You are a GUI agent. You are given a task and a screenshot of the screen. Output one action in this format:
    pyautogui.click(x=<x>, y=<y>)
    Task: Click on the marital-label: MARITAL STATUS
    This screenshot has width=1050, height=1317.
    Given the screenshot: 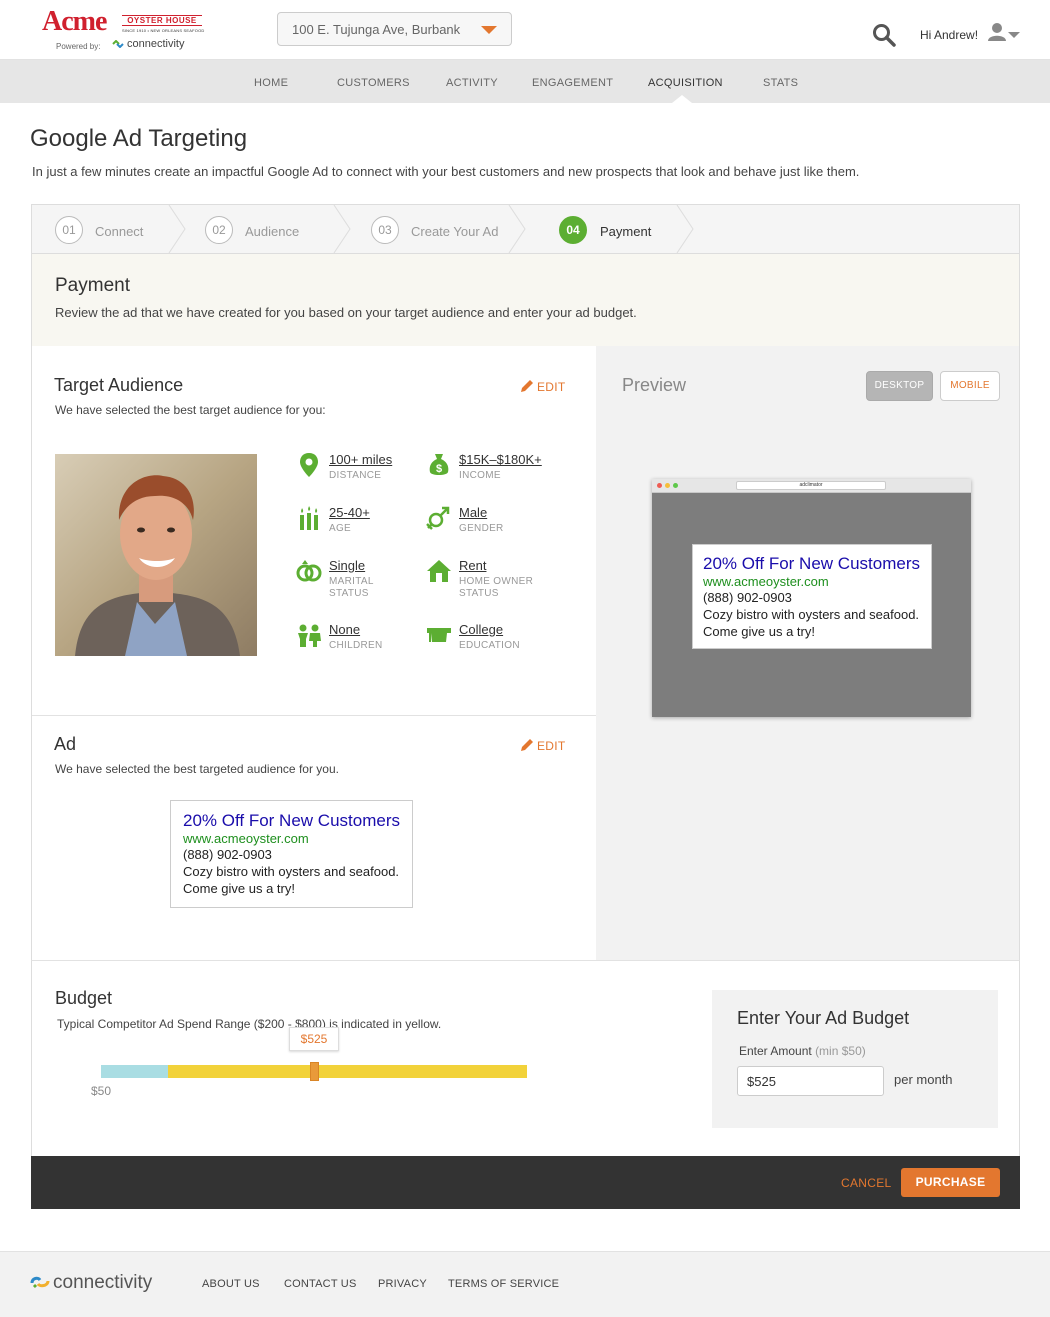 What is the action you would take?
    pyautogui.click(x=351, y=587)
    